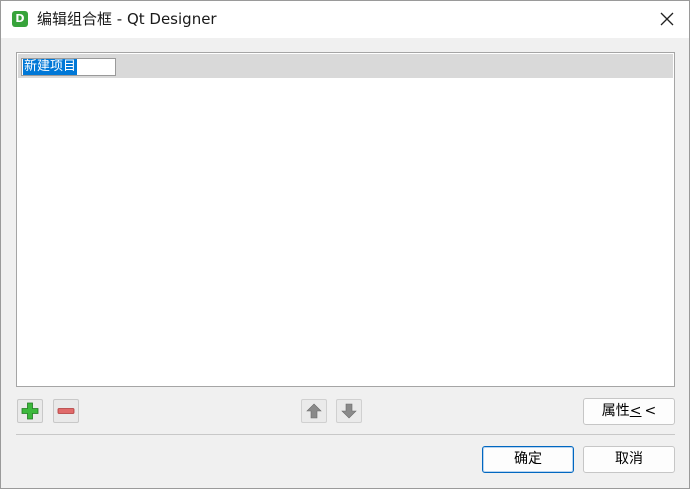 The image size is (690, 489). I want to click on separator-line, so click(345, 434).